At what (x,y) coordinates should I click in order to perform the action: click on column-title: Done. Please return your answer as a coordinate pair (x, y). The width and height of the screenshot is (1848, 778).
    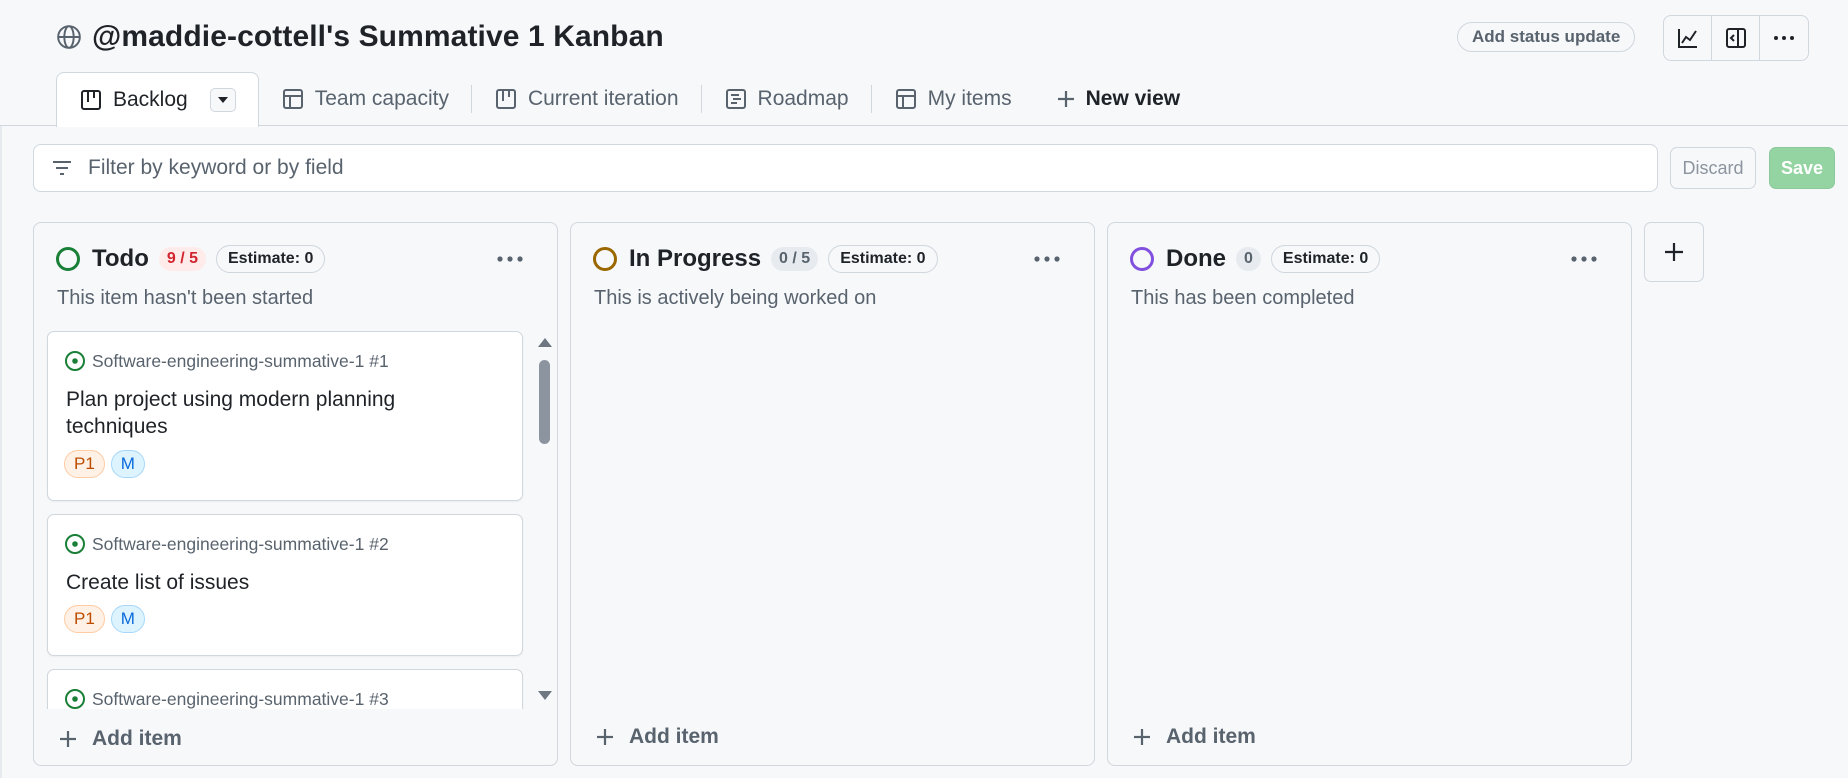
    Looking at the image, I should click on (1196, 258).